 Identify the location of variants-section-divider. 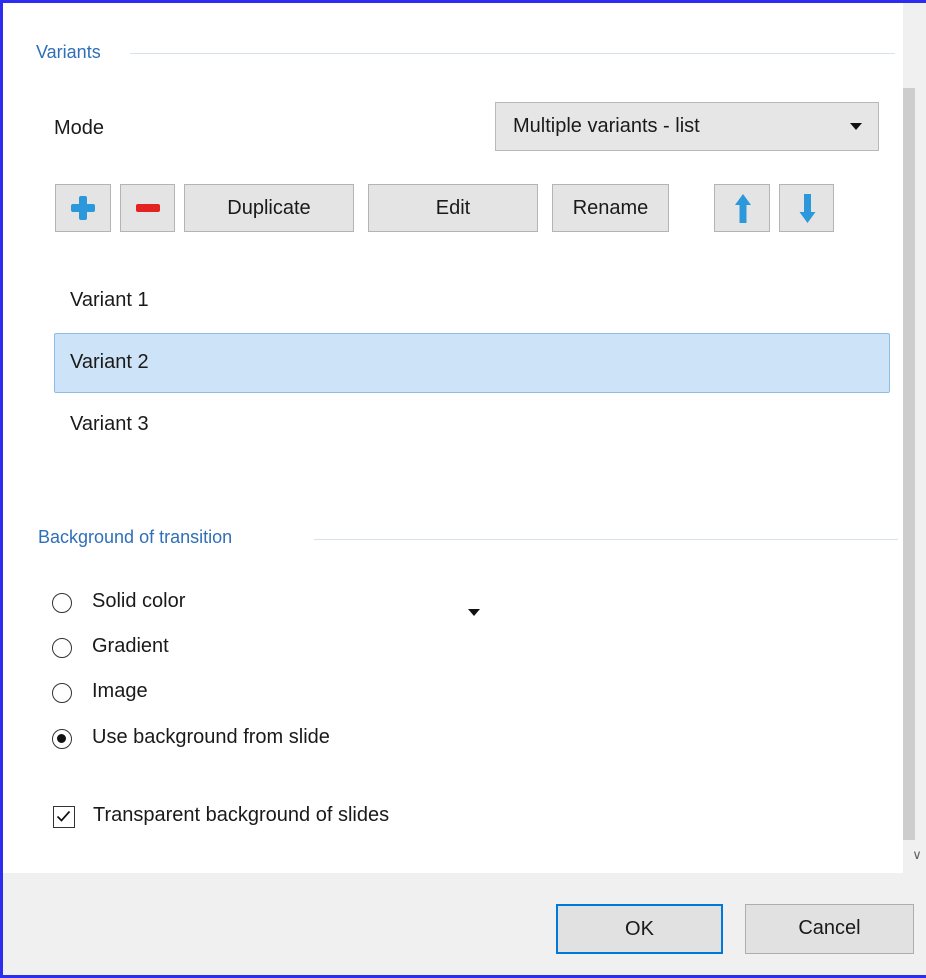
(512, 53).